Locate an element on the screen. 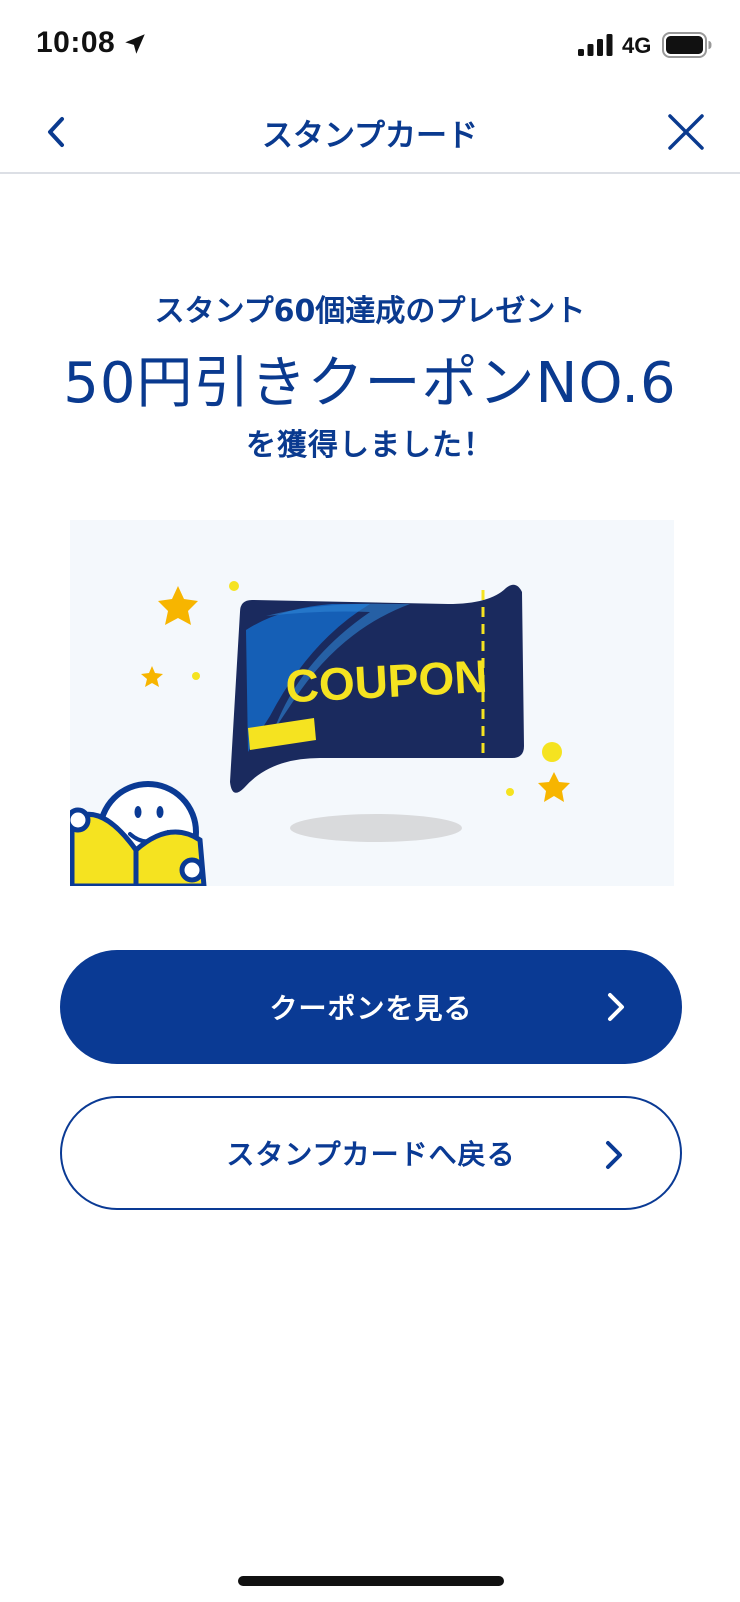 The image size is (740, 1602). location-arrow-icon is located at coordinates (135, 44).